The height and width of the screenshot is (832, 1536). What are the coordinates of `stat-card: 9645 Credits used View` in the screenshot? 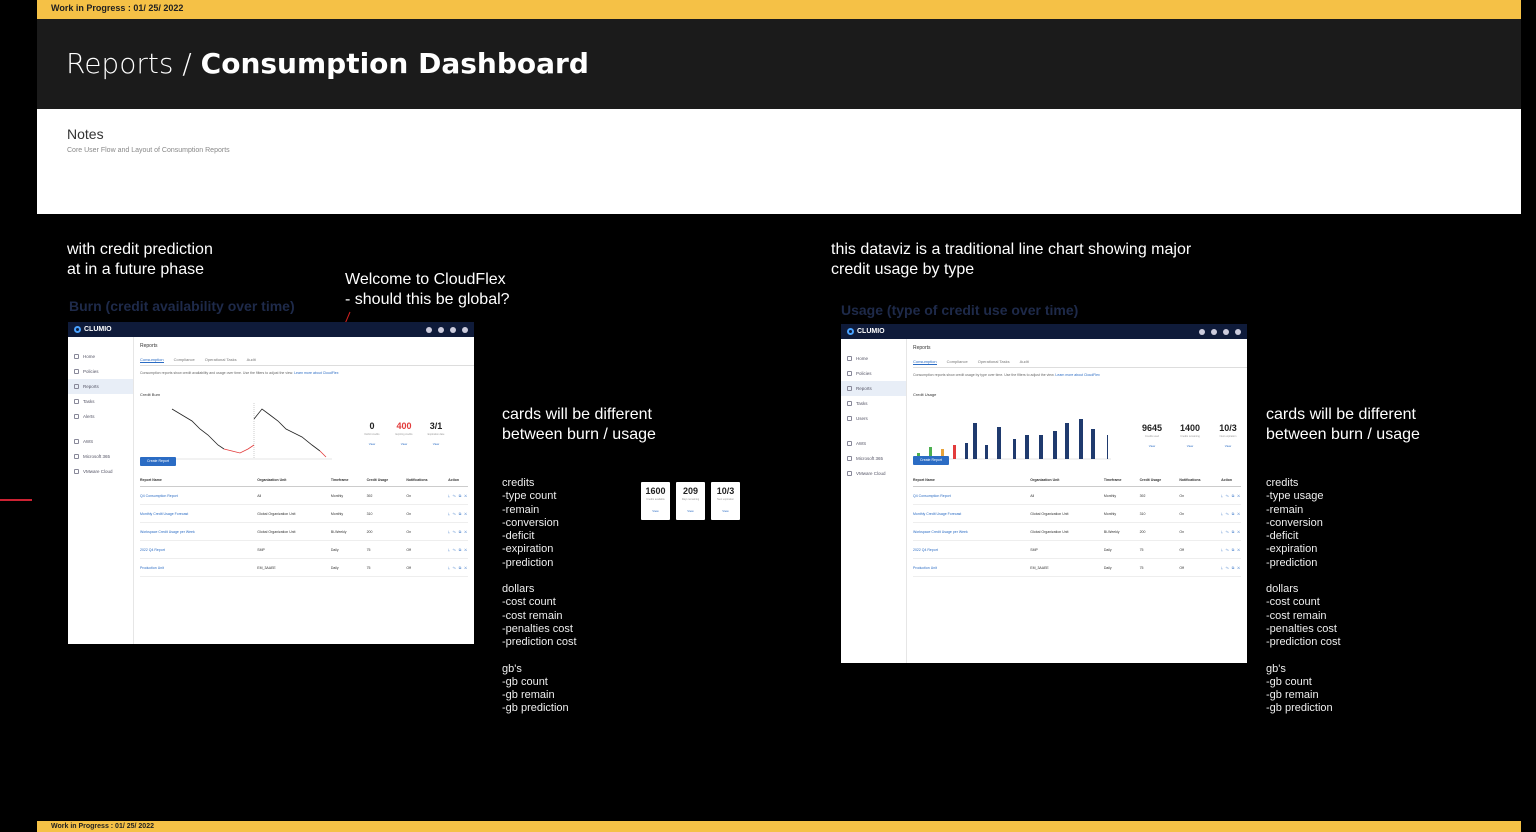 It's located at (1152, 440).